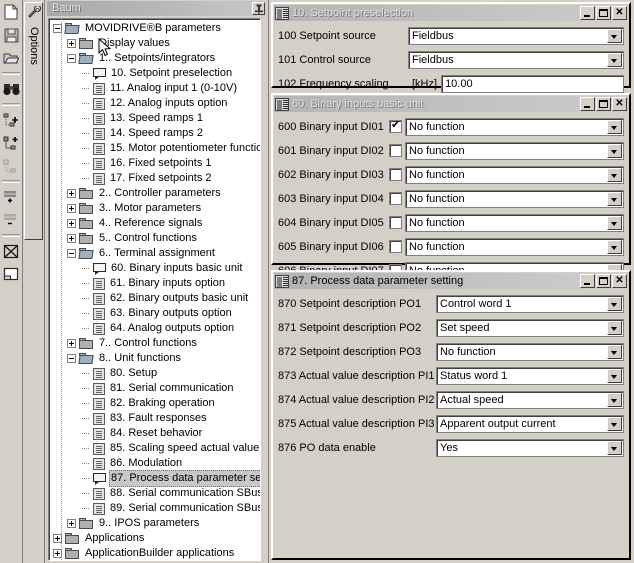 Image resolution: width=634 pixels, height=563 pixels. What do you see at coordinates (154, 133) in the screenshot?
I see `tree-node: 14. Speed ramps 2` at bounding box center [154, 133].